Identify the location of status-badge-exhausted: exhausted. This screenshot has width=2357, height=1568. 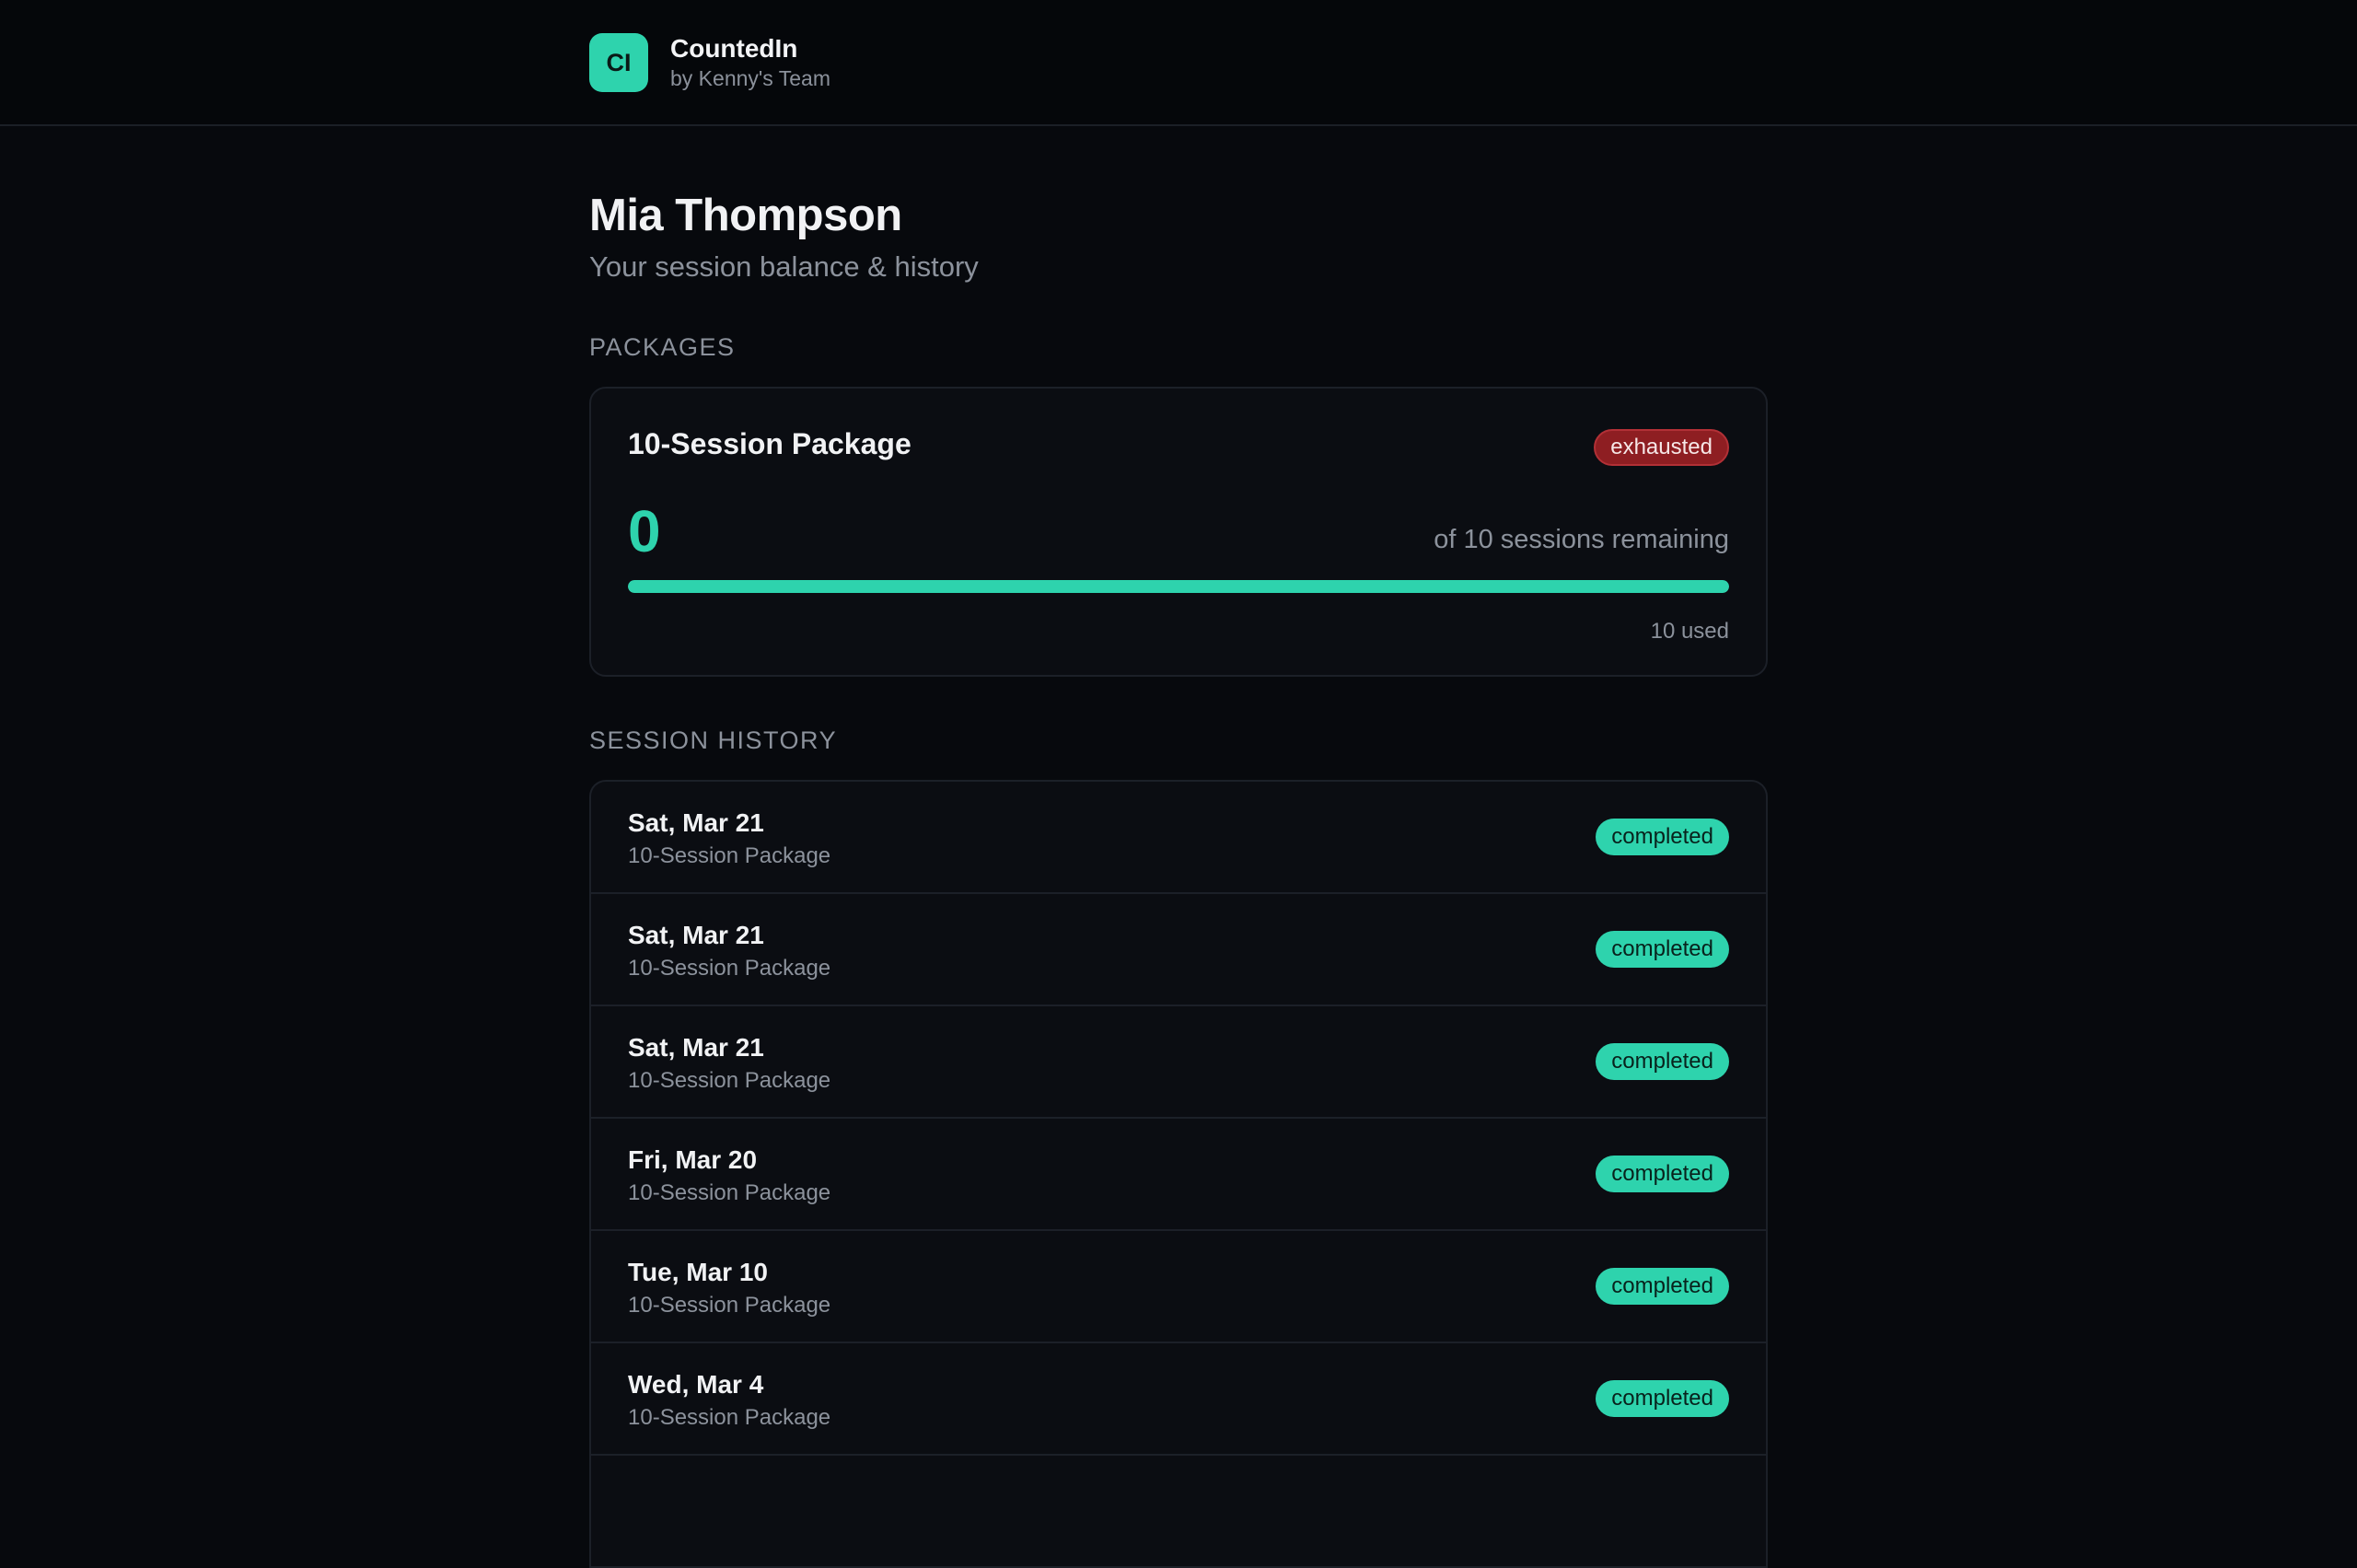
(1661, 447).